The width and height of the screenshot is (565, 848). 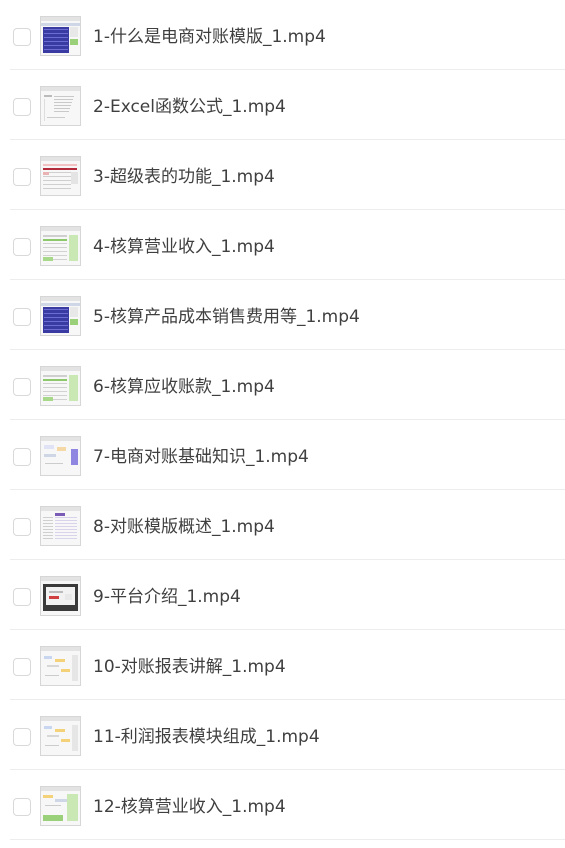 What do you see at coordinates (167, 597) in the screenshot?
I see `file-name: 9-平台介绍_1.mp4` at bounding box center [167, 597].